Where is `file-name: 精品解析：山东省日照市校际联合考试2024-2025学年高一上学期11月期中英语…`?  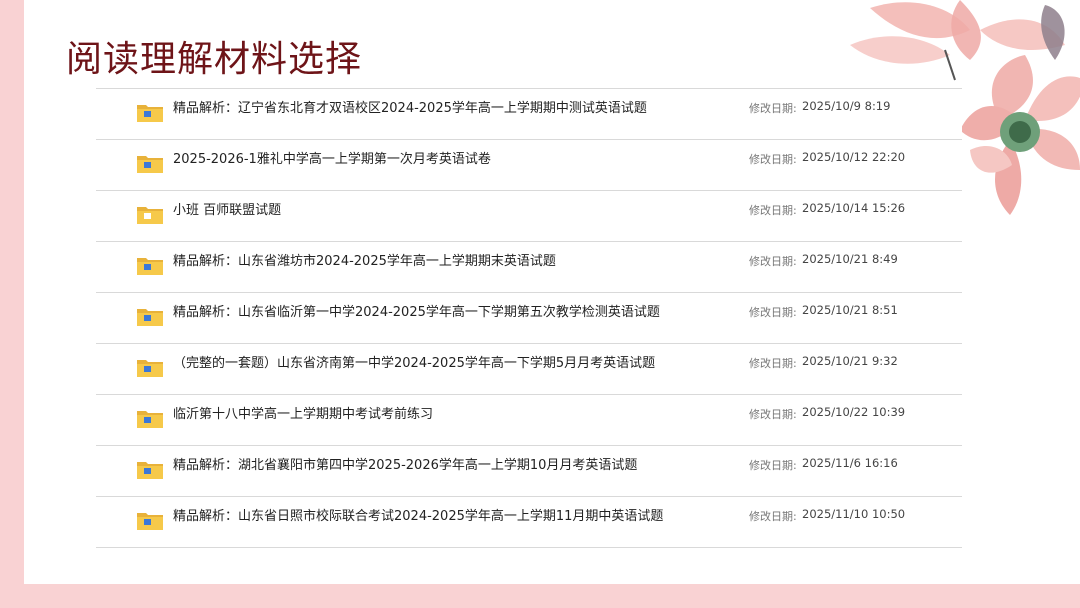
file-name: 精品解析：山东省日照市校际联合考试2024-2025学年高一上学期11月期中英语… is located at coordinates (418, 516).